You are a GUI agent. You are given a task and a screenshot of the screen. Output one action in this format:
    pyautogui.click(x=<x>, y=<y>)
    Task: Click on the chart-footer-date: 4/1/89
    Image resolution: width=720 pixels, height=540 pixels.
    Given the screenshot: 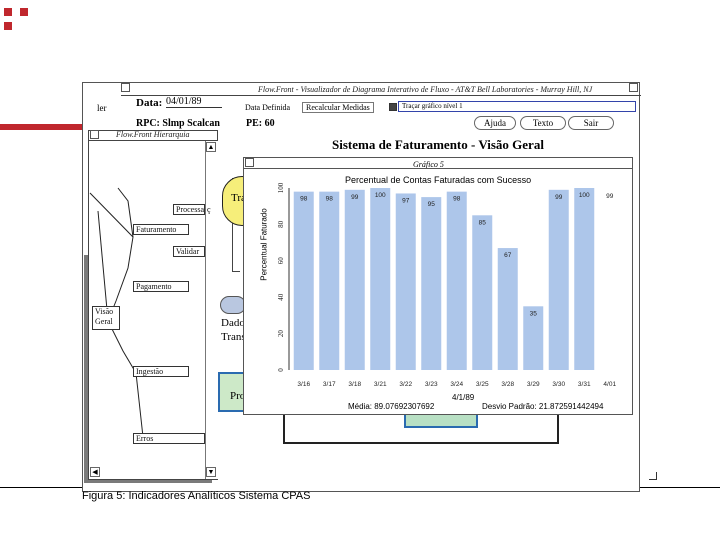 What is the action you would take?
    pyautogui.click(x=463, y=397)
    